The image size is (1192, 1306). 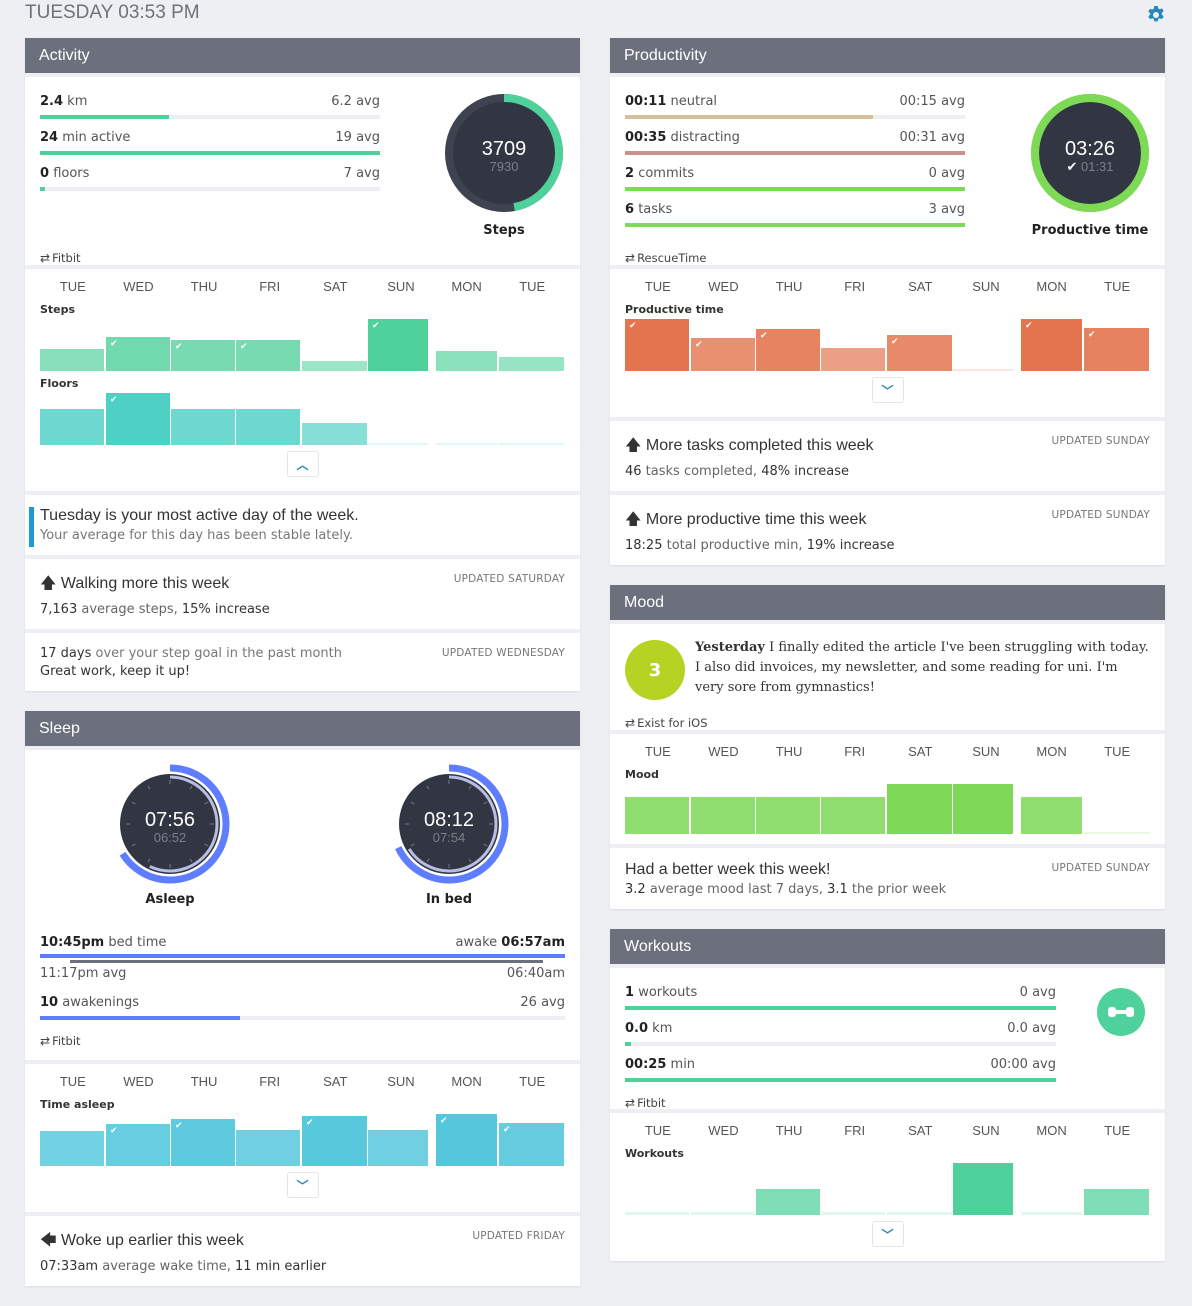 I want to click on metric-row: 0 floors 7 avg, so click(x=210, y=181).